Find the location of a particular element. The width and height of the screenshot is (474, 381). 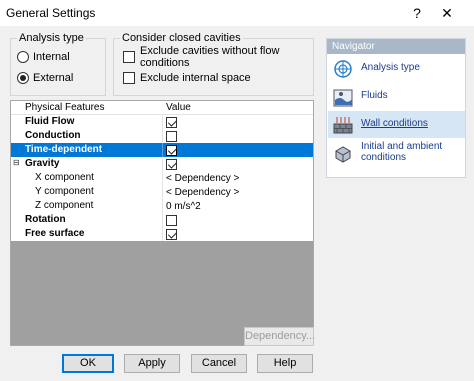

rotation-checkbox is located at coordinates (171, 220).